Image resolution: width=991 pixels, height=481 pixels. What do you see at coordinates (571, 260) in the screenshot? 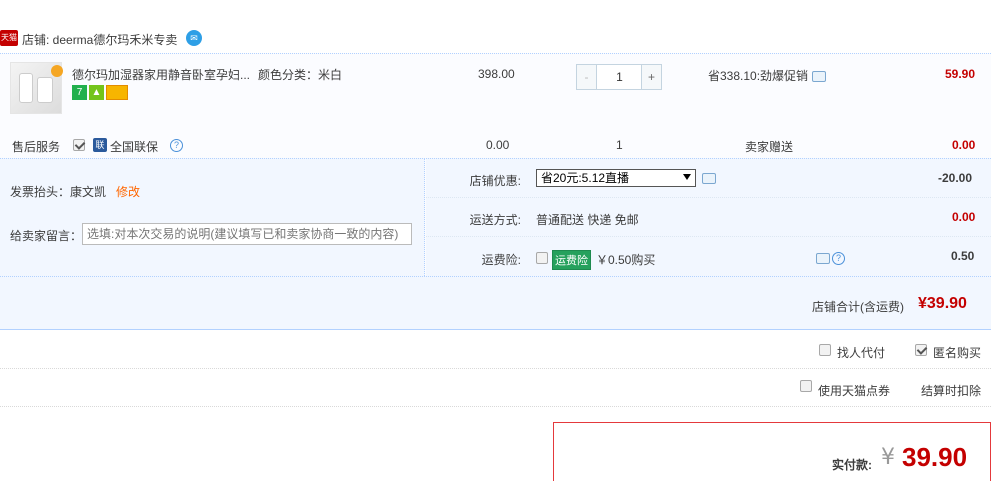
I see `insurance-tag: 运费险` at bounding box center [571, 260].